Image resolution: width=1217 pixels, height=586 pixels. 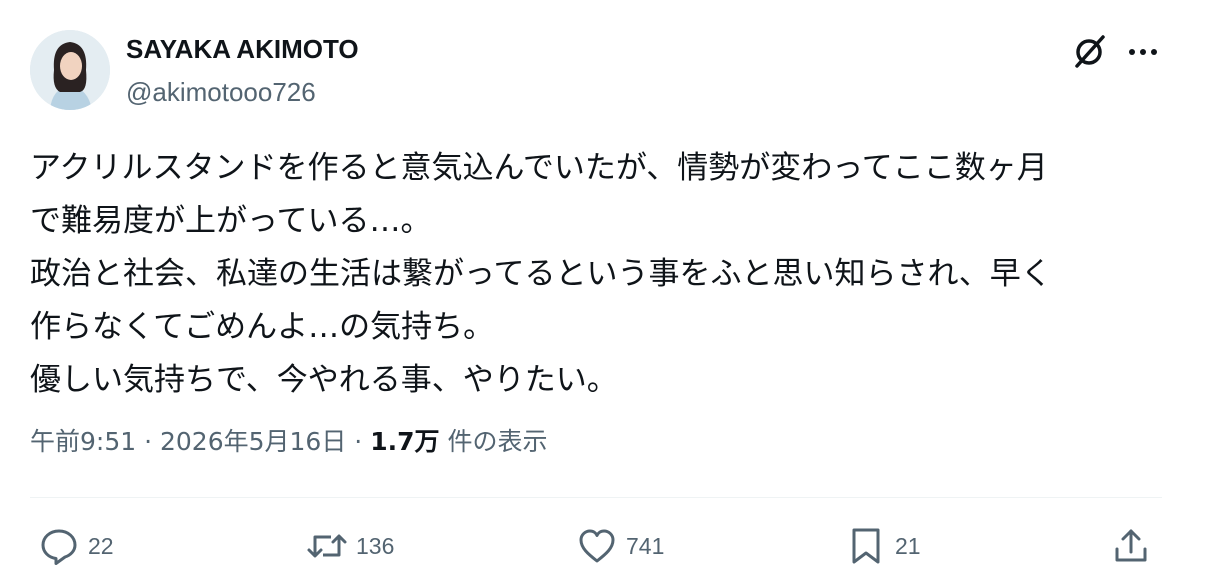 I want to click on user-handle: @akimotooo726, so click(x=221, y=92).